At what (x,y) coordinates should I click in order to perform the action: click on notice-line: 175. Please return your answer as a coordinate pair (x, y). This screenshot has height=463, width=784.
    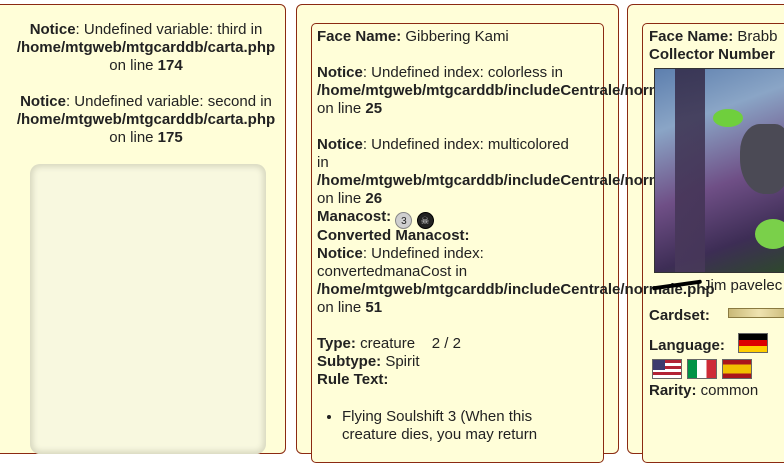
    Looking at the image, I should click on (170, 137).